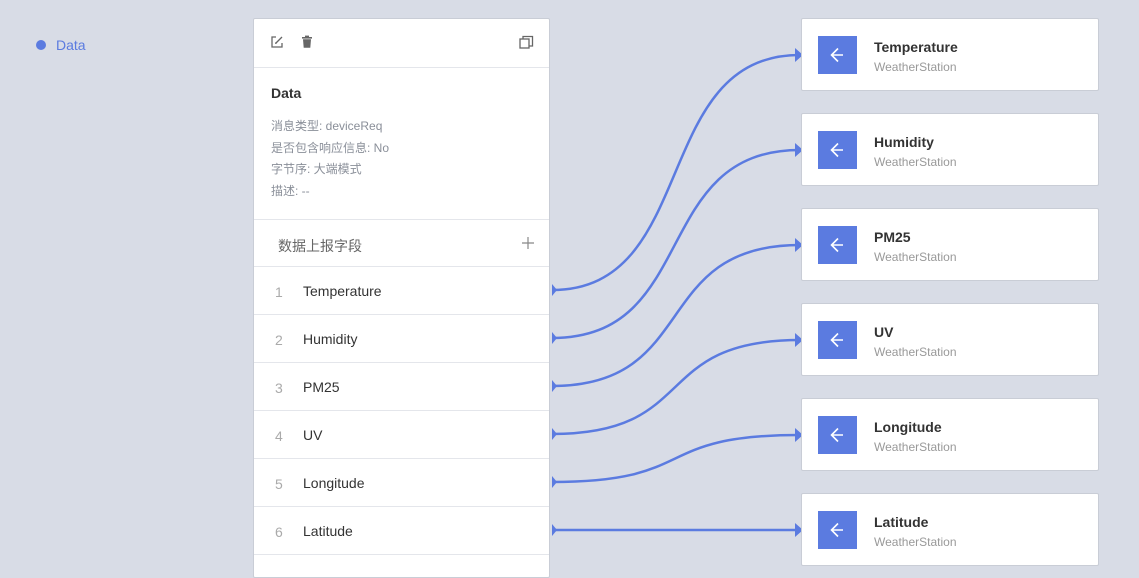  Describe the element at coordinates (279, 532) in the screenshot. I see `field-index: 6` at that location.